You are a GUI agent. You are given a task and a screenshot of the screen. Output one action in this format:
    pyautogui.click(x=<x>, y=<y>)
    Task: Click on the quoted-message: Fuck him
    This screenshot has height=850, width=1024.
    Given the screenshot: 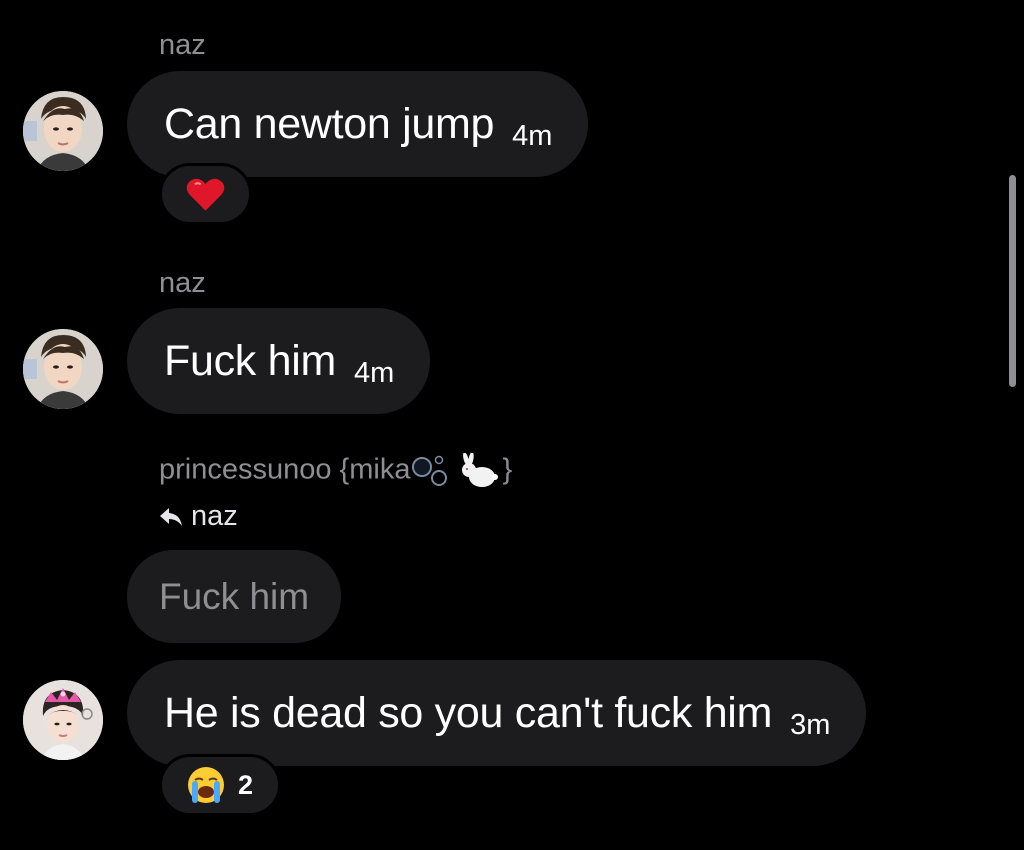 What is the action you would take?
    pyautogui.click(x=234, y=596)
    